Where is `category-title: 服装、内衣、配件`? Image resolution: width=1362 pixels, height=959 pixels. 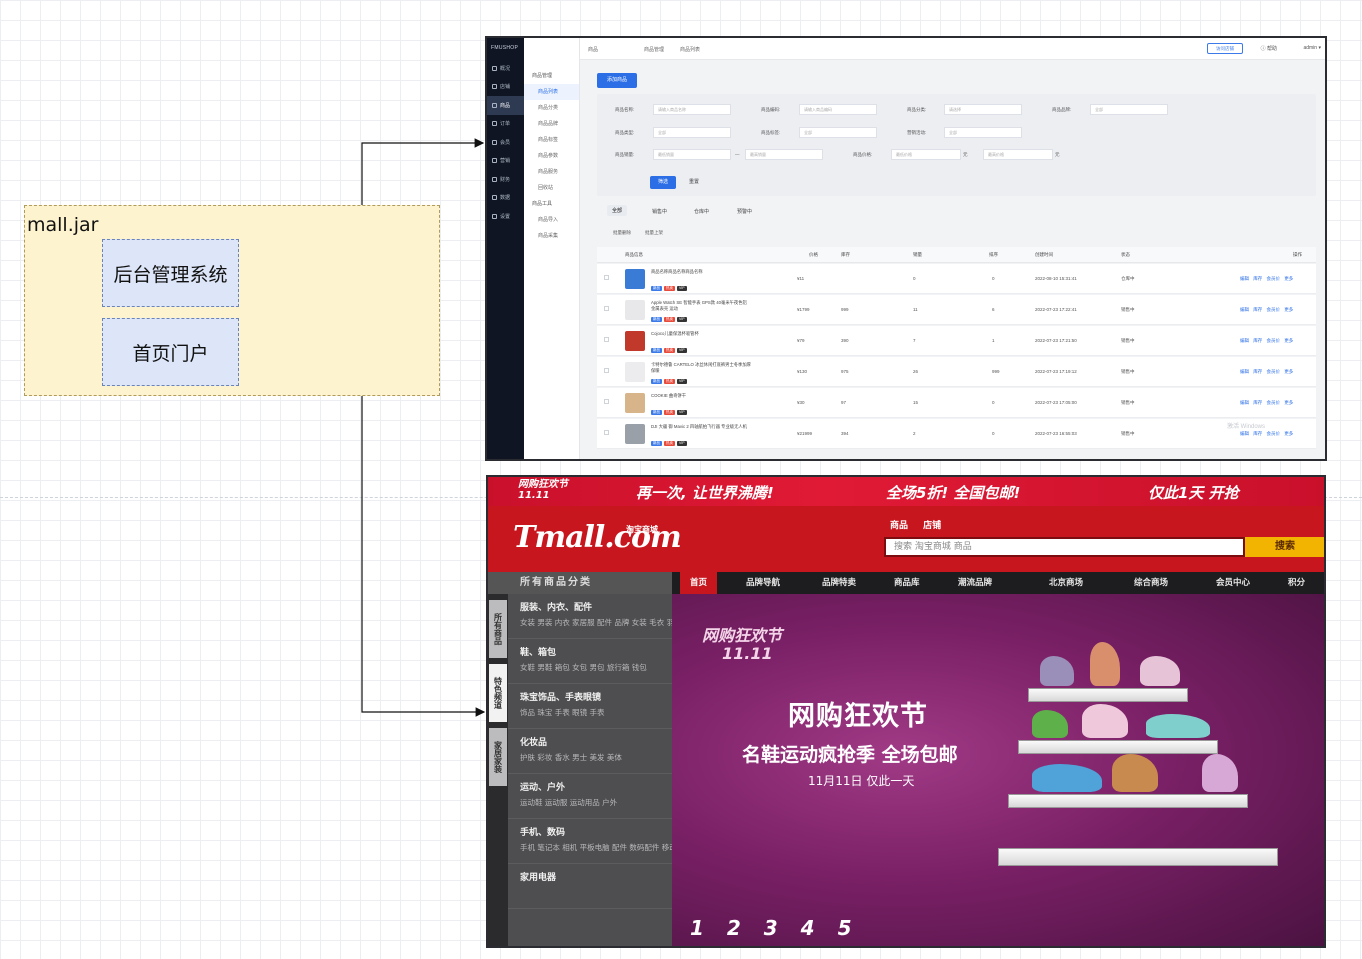 category-title: 服装、内衣、配件 is located at coordinates (596, 606).